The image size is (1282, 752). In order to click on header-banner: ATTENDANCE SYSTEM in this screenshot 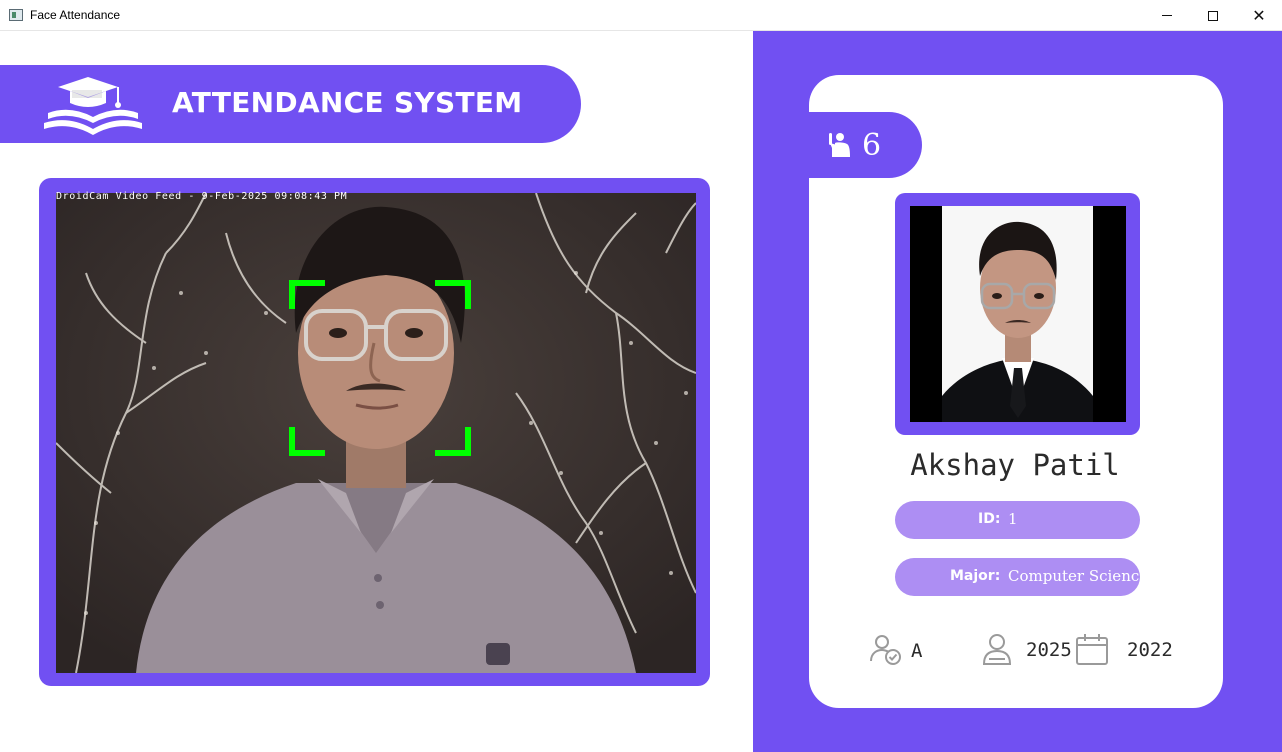, I will do `click(290, 104)`.